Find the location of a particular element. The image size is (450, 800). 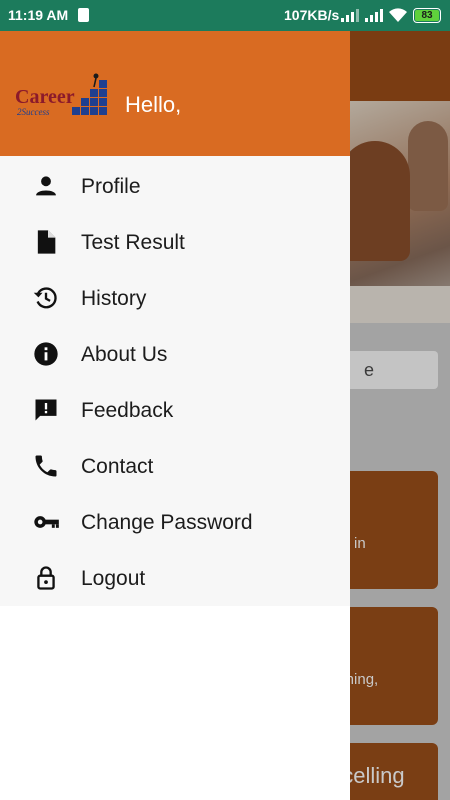

background-toolbar is located at coordinates (400, 66).